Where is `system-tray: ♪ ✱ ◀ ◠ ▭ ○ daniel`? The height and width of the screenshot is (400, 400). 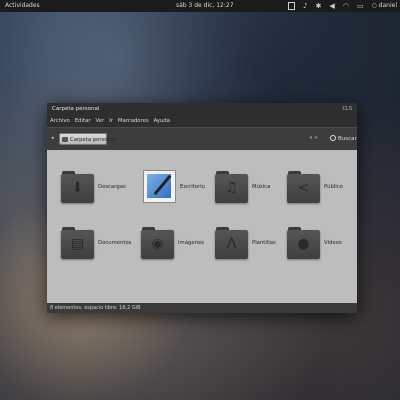 system-tray: ♪ ✱ ◀ ◠ ▭ ○ daniel is located at coordinates (342, 6).